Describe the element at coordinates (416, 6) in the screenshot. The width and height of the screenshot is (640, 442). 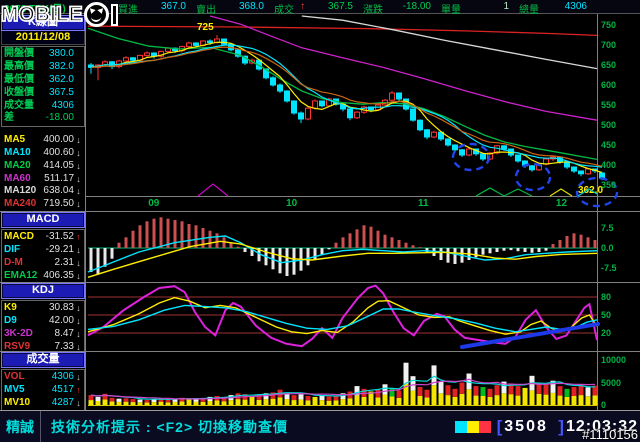
I see `quote-field-value: -18.00` at that location.